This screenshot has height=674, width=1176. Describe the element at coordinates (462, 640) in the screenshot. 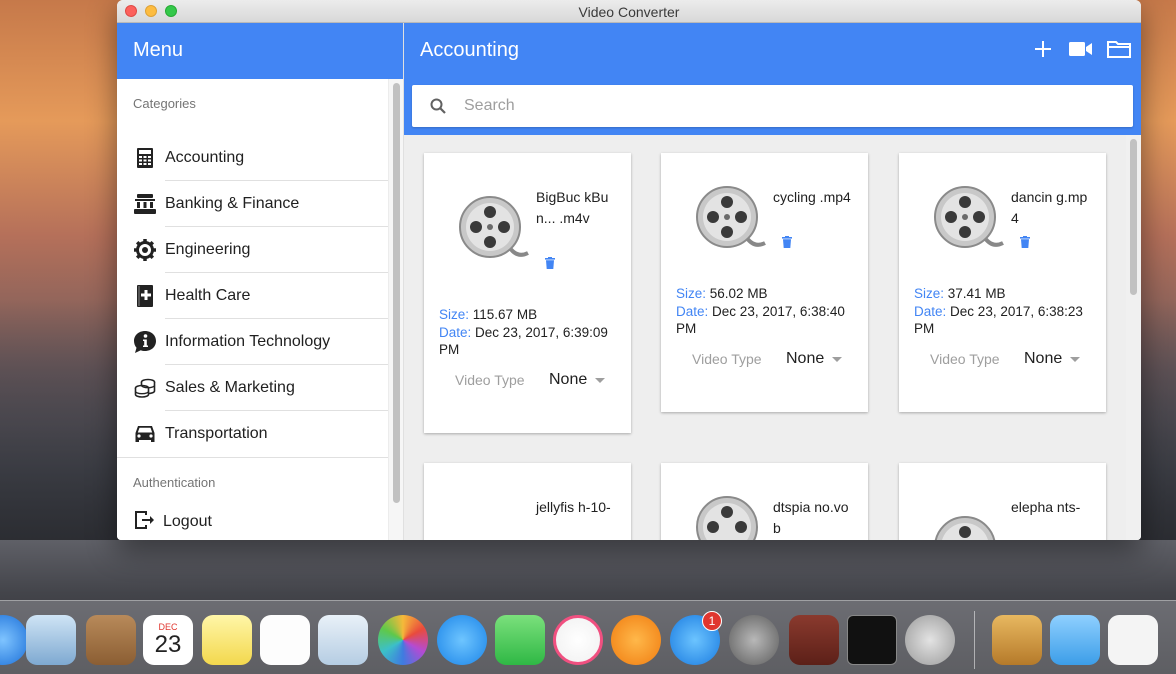

I see `dock-messages-icon` at that location.